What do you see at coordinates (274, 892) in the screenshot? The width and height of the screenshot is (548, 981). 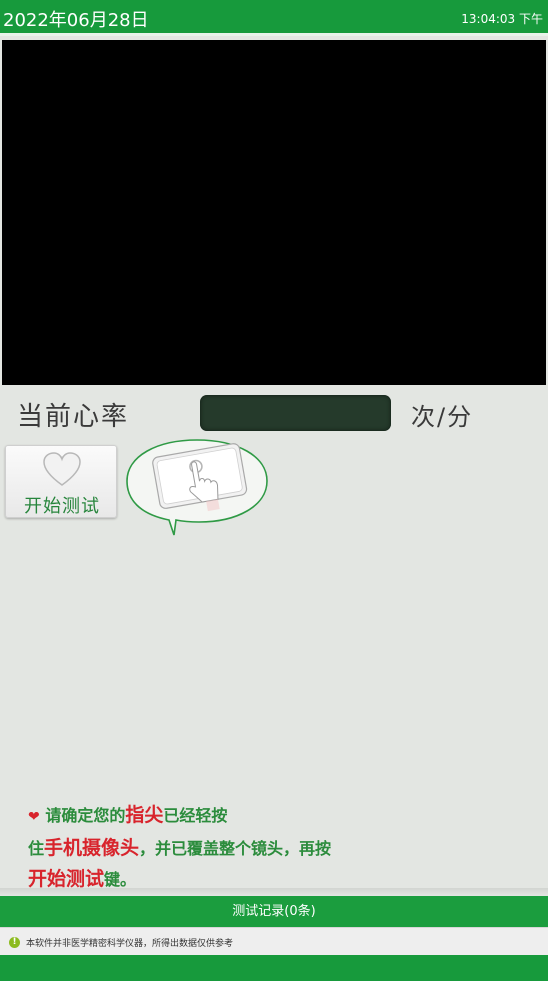 I see `divider` at bounding box center [274, 892].